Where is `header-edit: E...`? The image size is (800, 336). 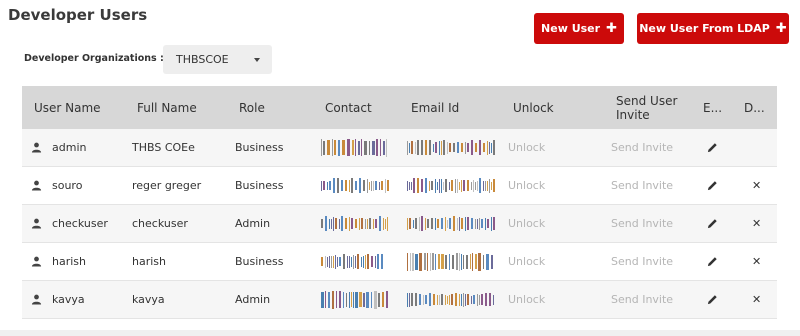 header-edit: E... is located at coordinates (715, 107).